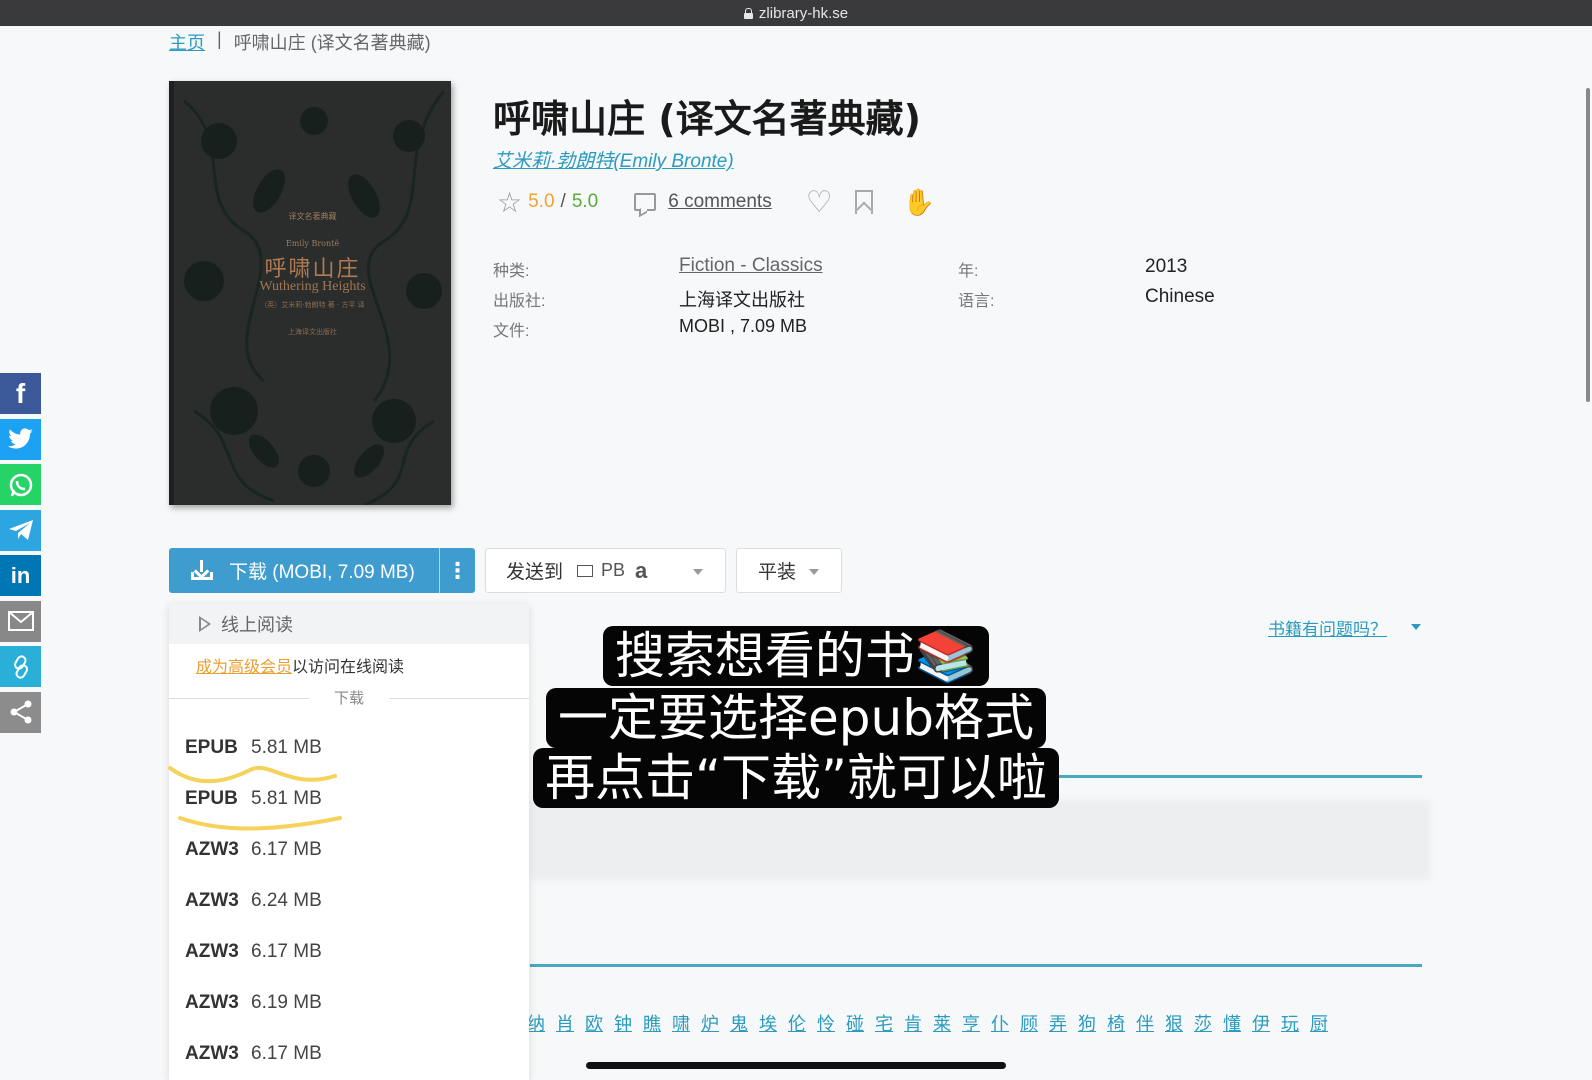  I want to click on download-button: 下载 (MOBI, 7.09 MB) ⋮, so click(322, 570).